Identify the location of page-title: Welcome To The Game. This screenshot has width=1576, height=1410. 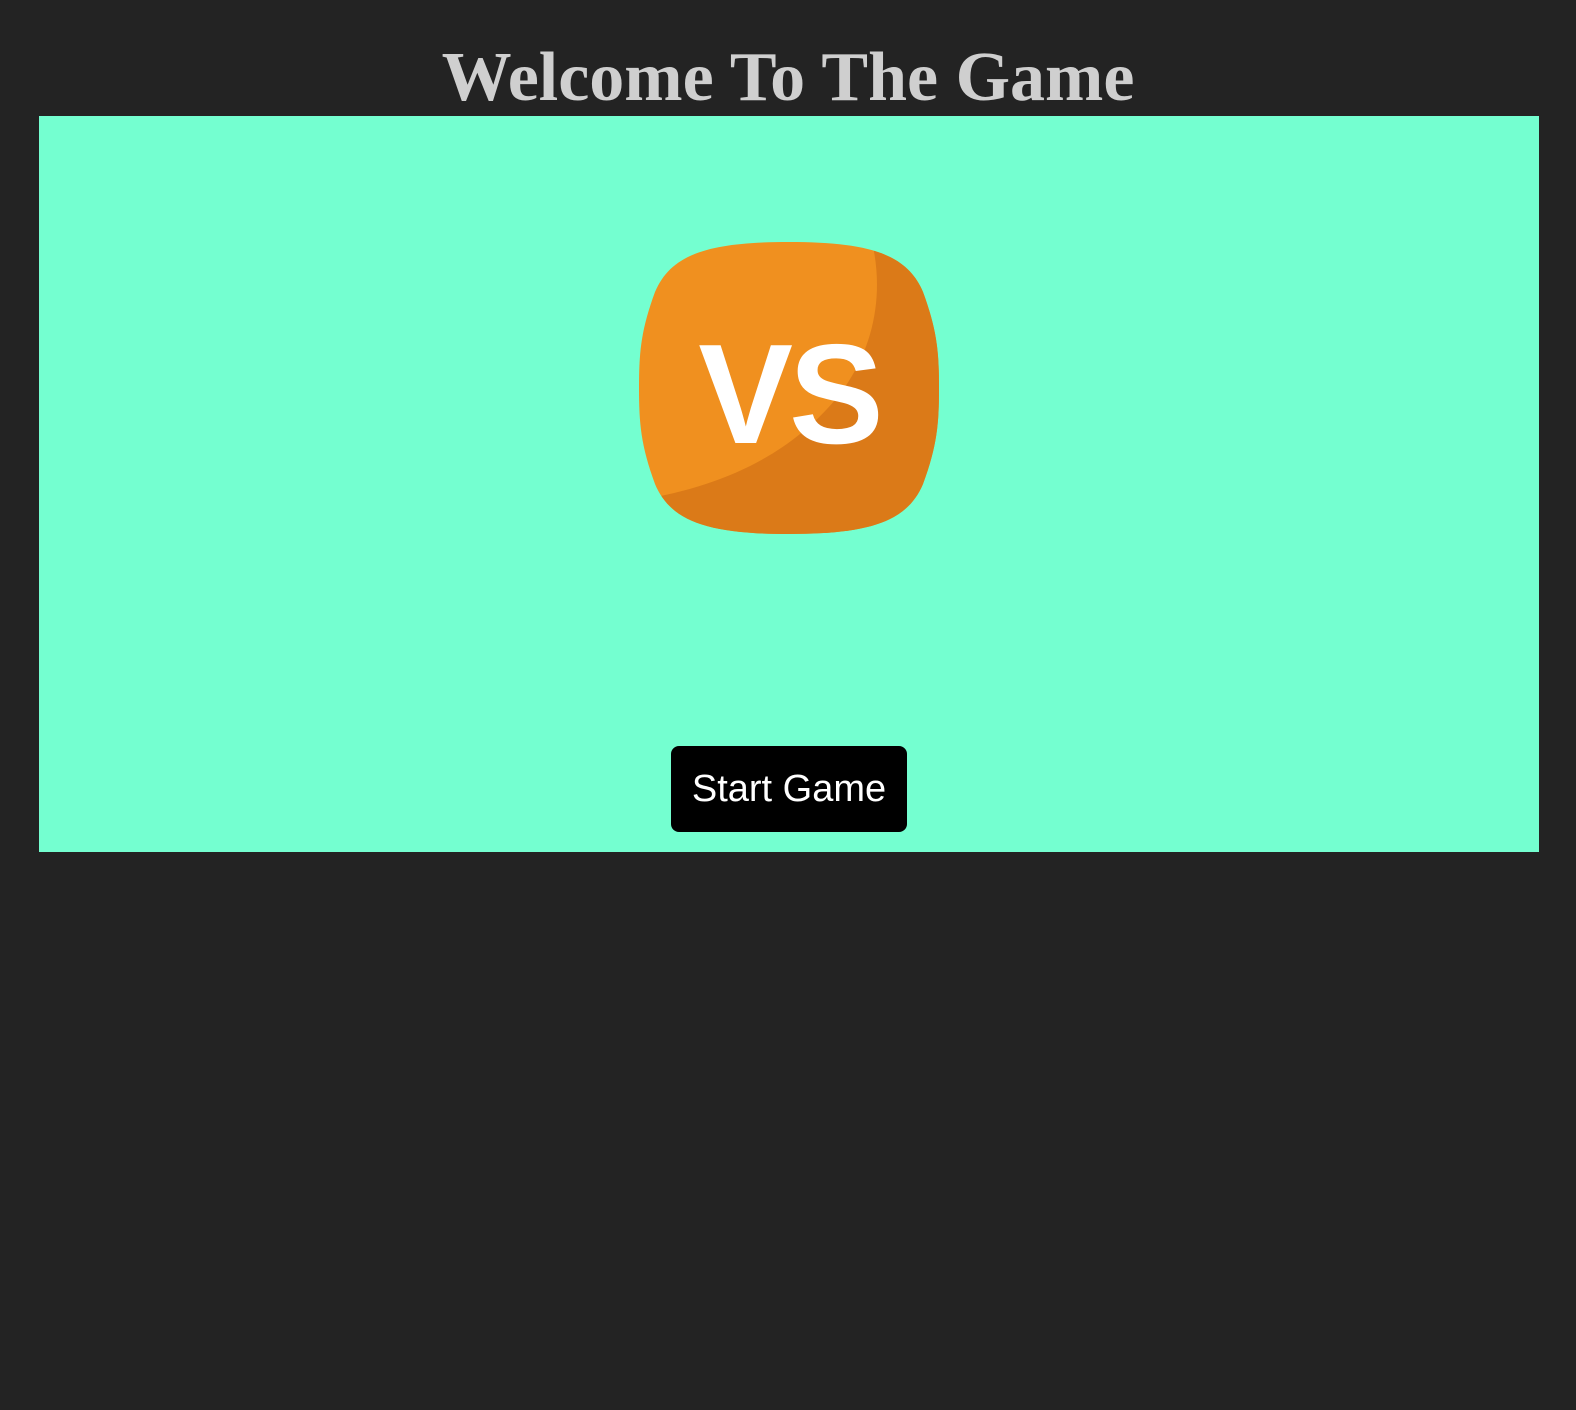
(788, 77).